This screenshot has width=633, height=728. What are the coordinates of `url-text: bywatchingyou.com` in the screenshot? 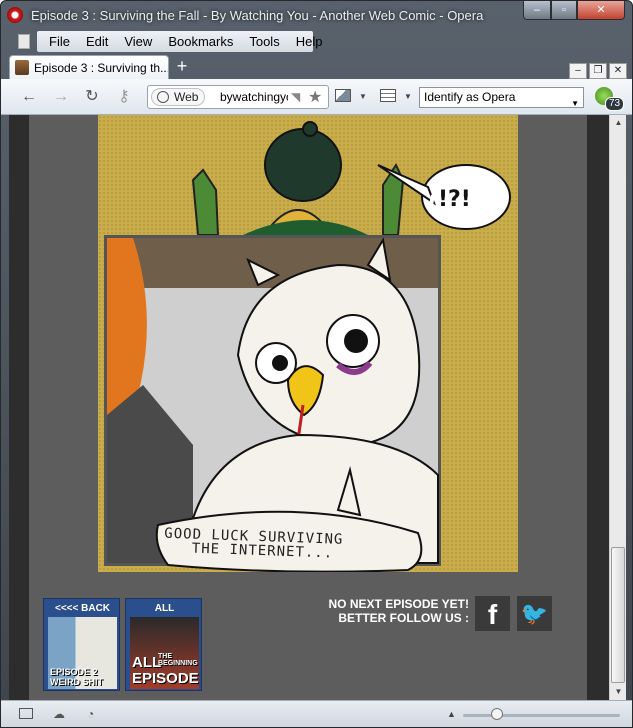 It's located at (254, 97).